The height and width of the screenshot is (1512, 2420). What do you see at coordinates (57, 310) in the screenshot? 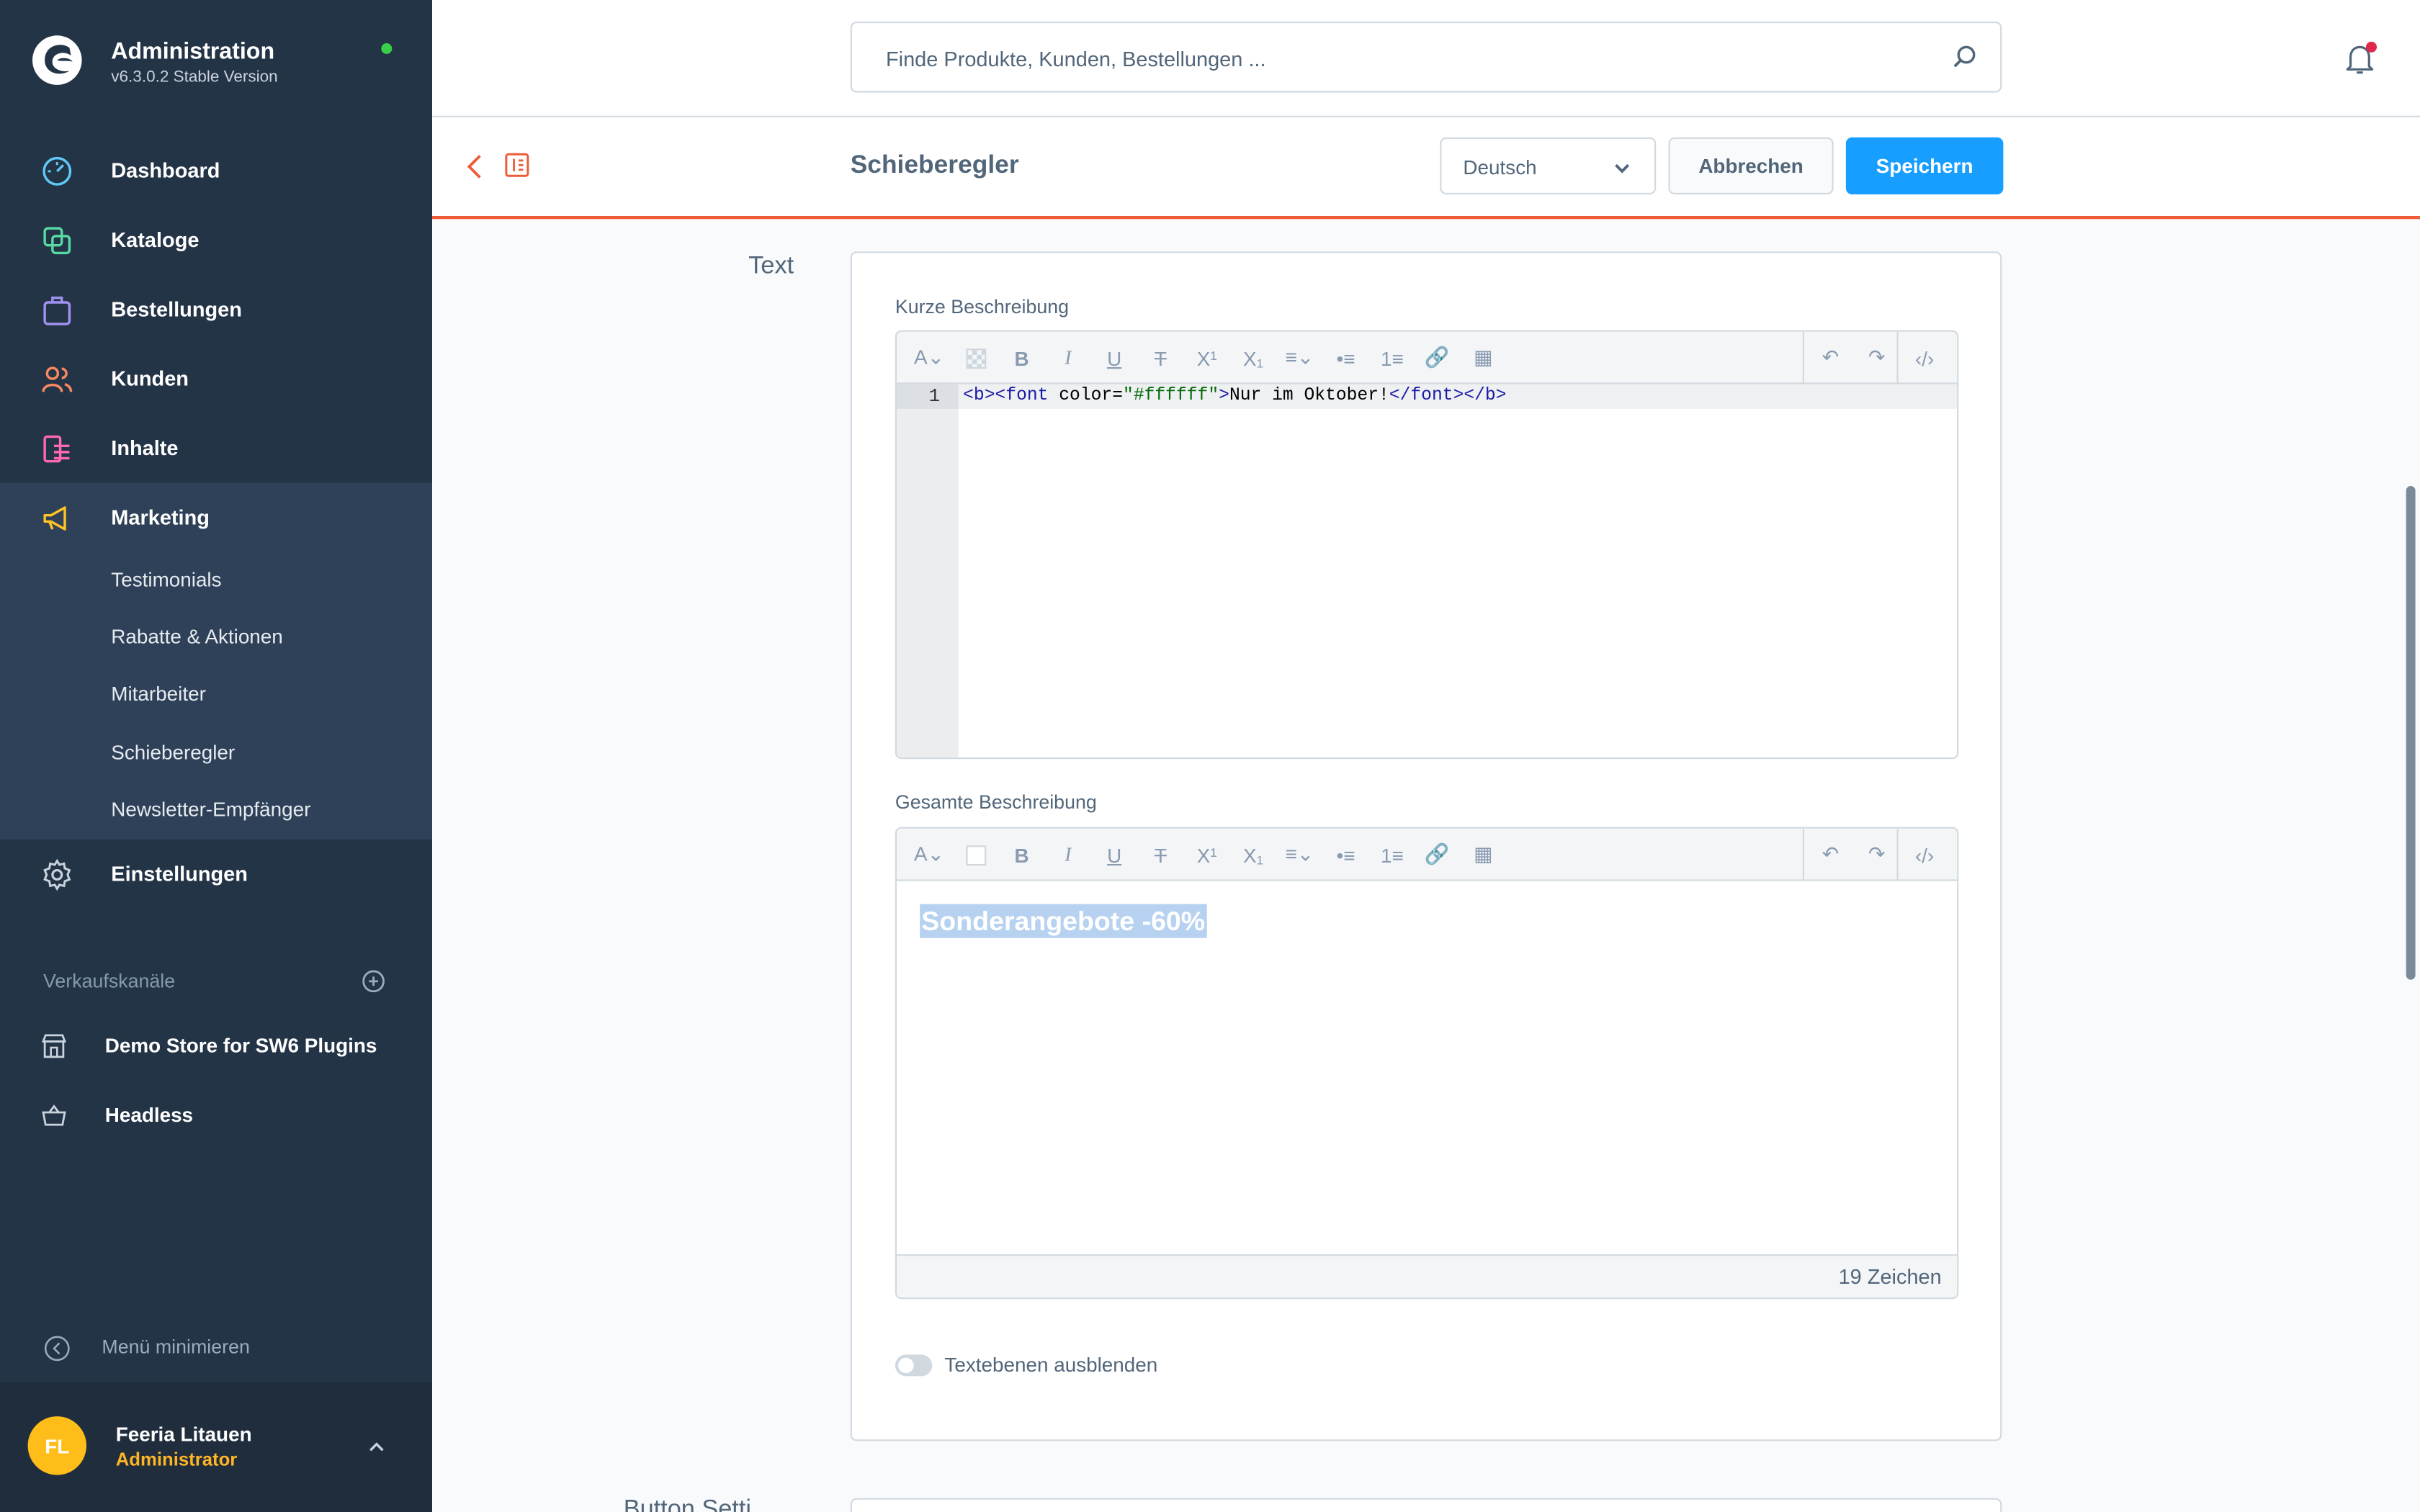
I see `orders-bag-icon` at bounding box center [57, 310].